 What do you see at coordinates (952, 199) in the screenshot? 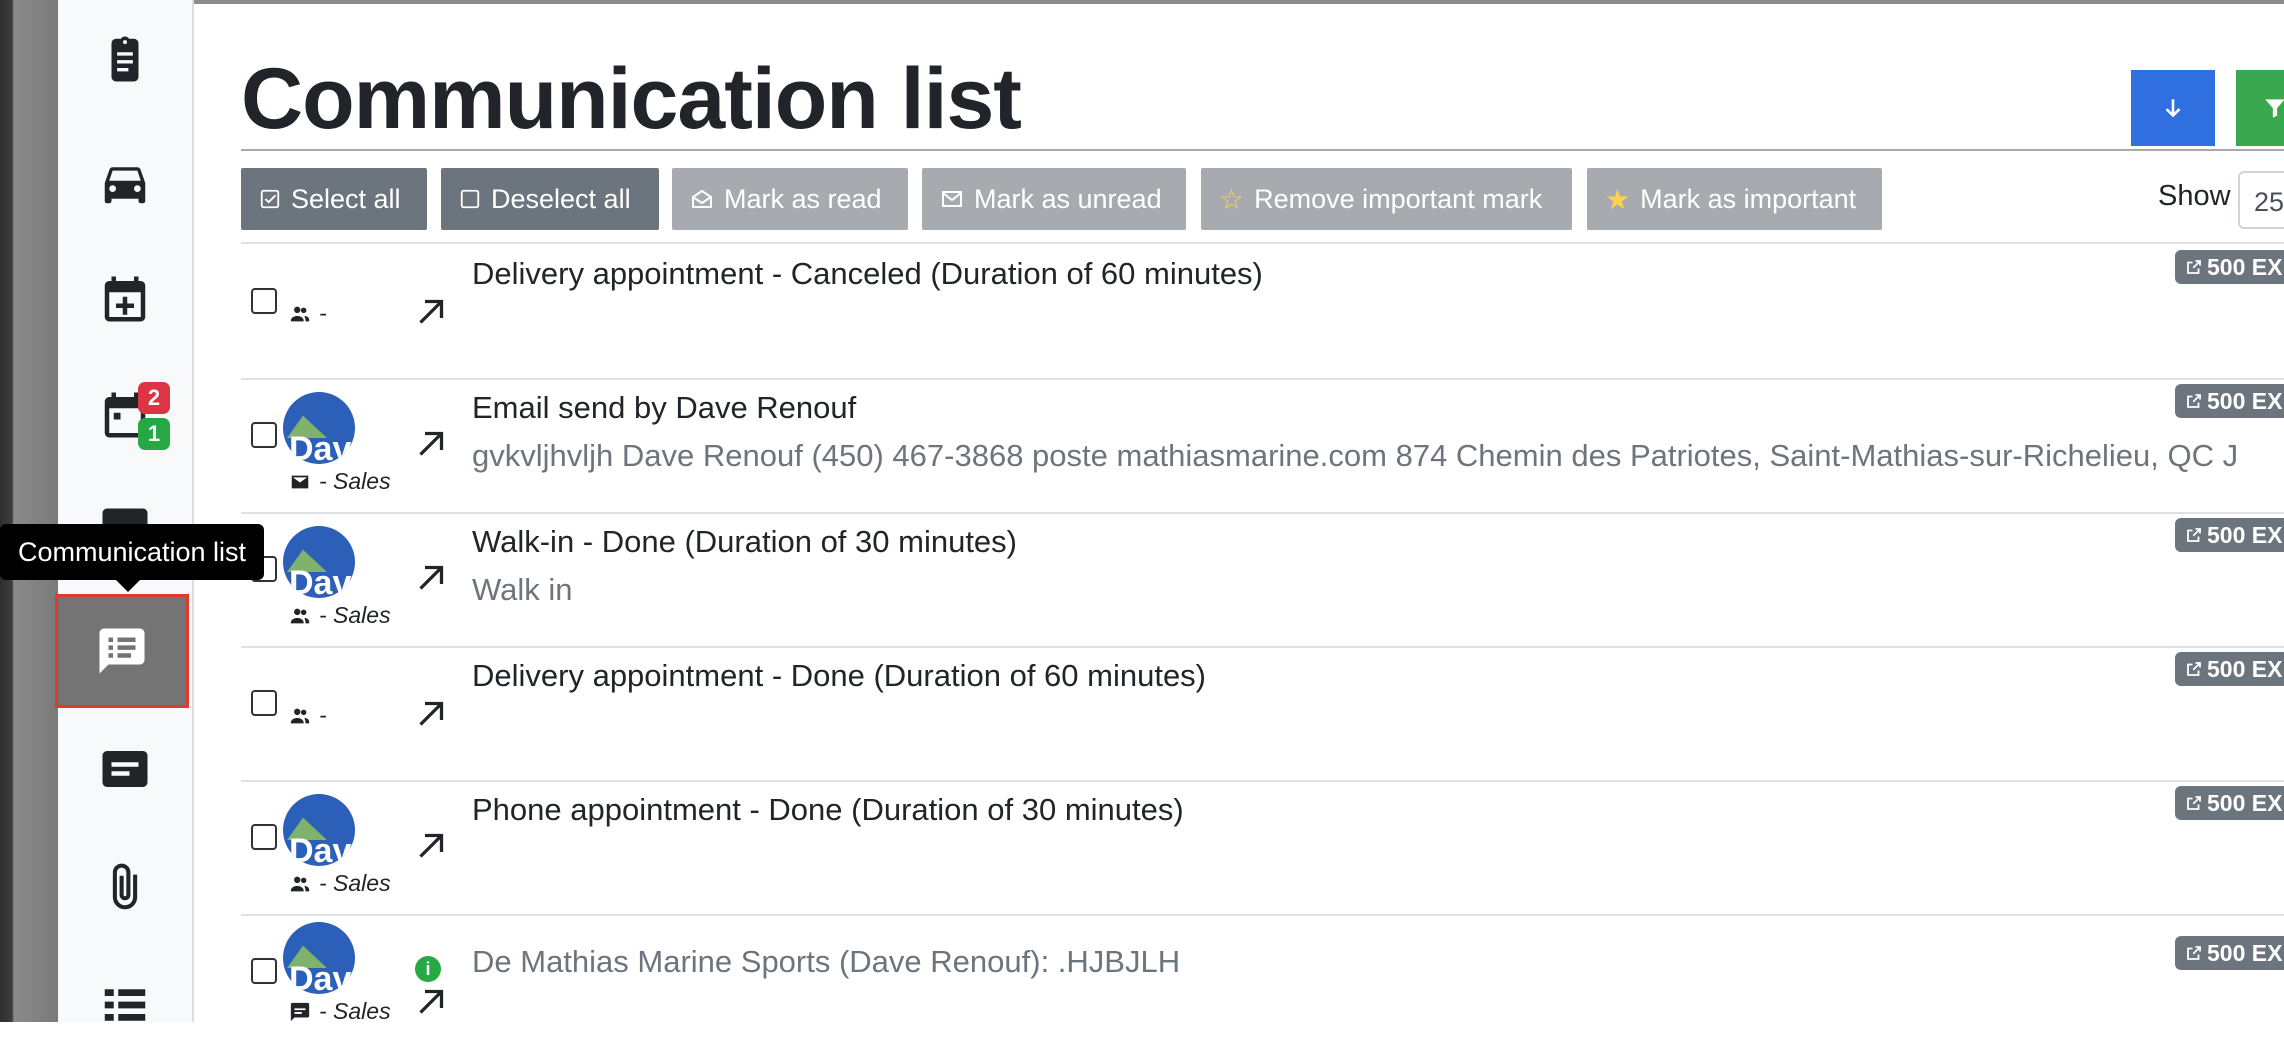
I see `envelope-icon` at bounding box center [952, 199].